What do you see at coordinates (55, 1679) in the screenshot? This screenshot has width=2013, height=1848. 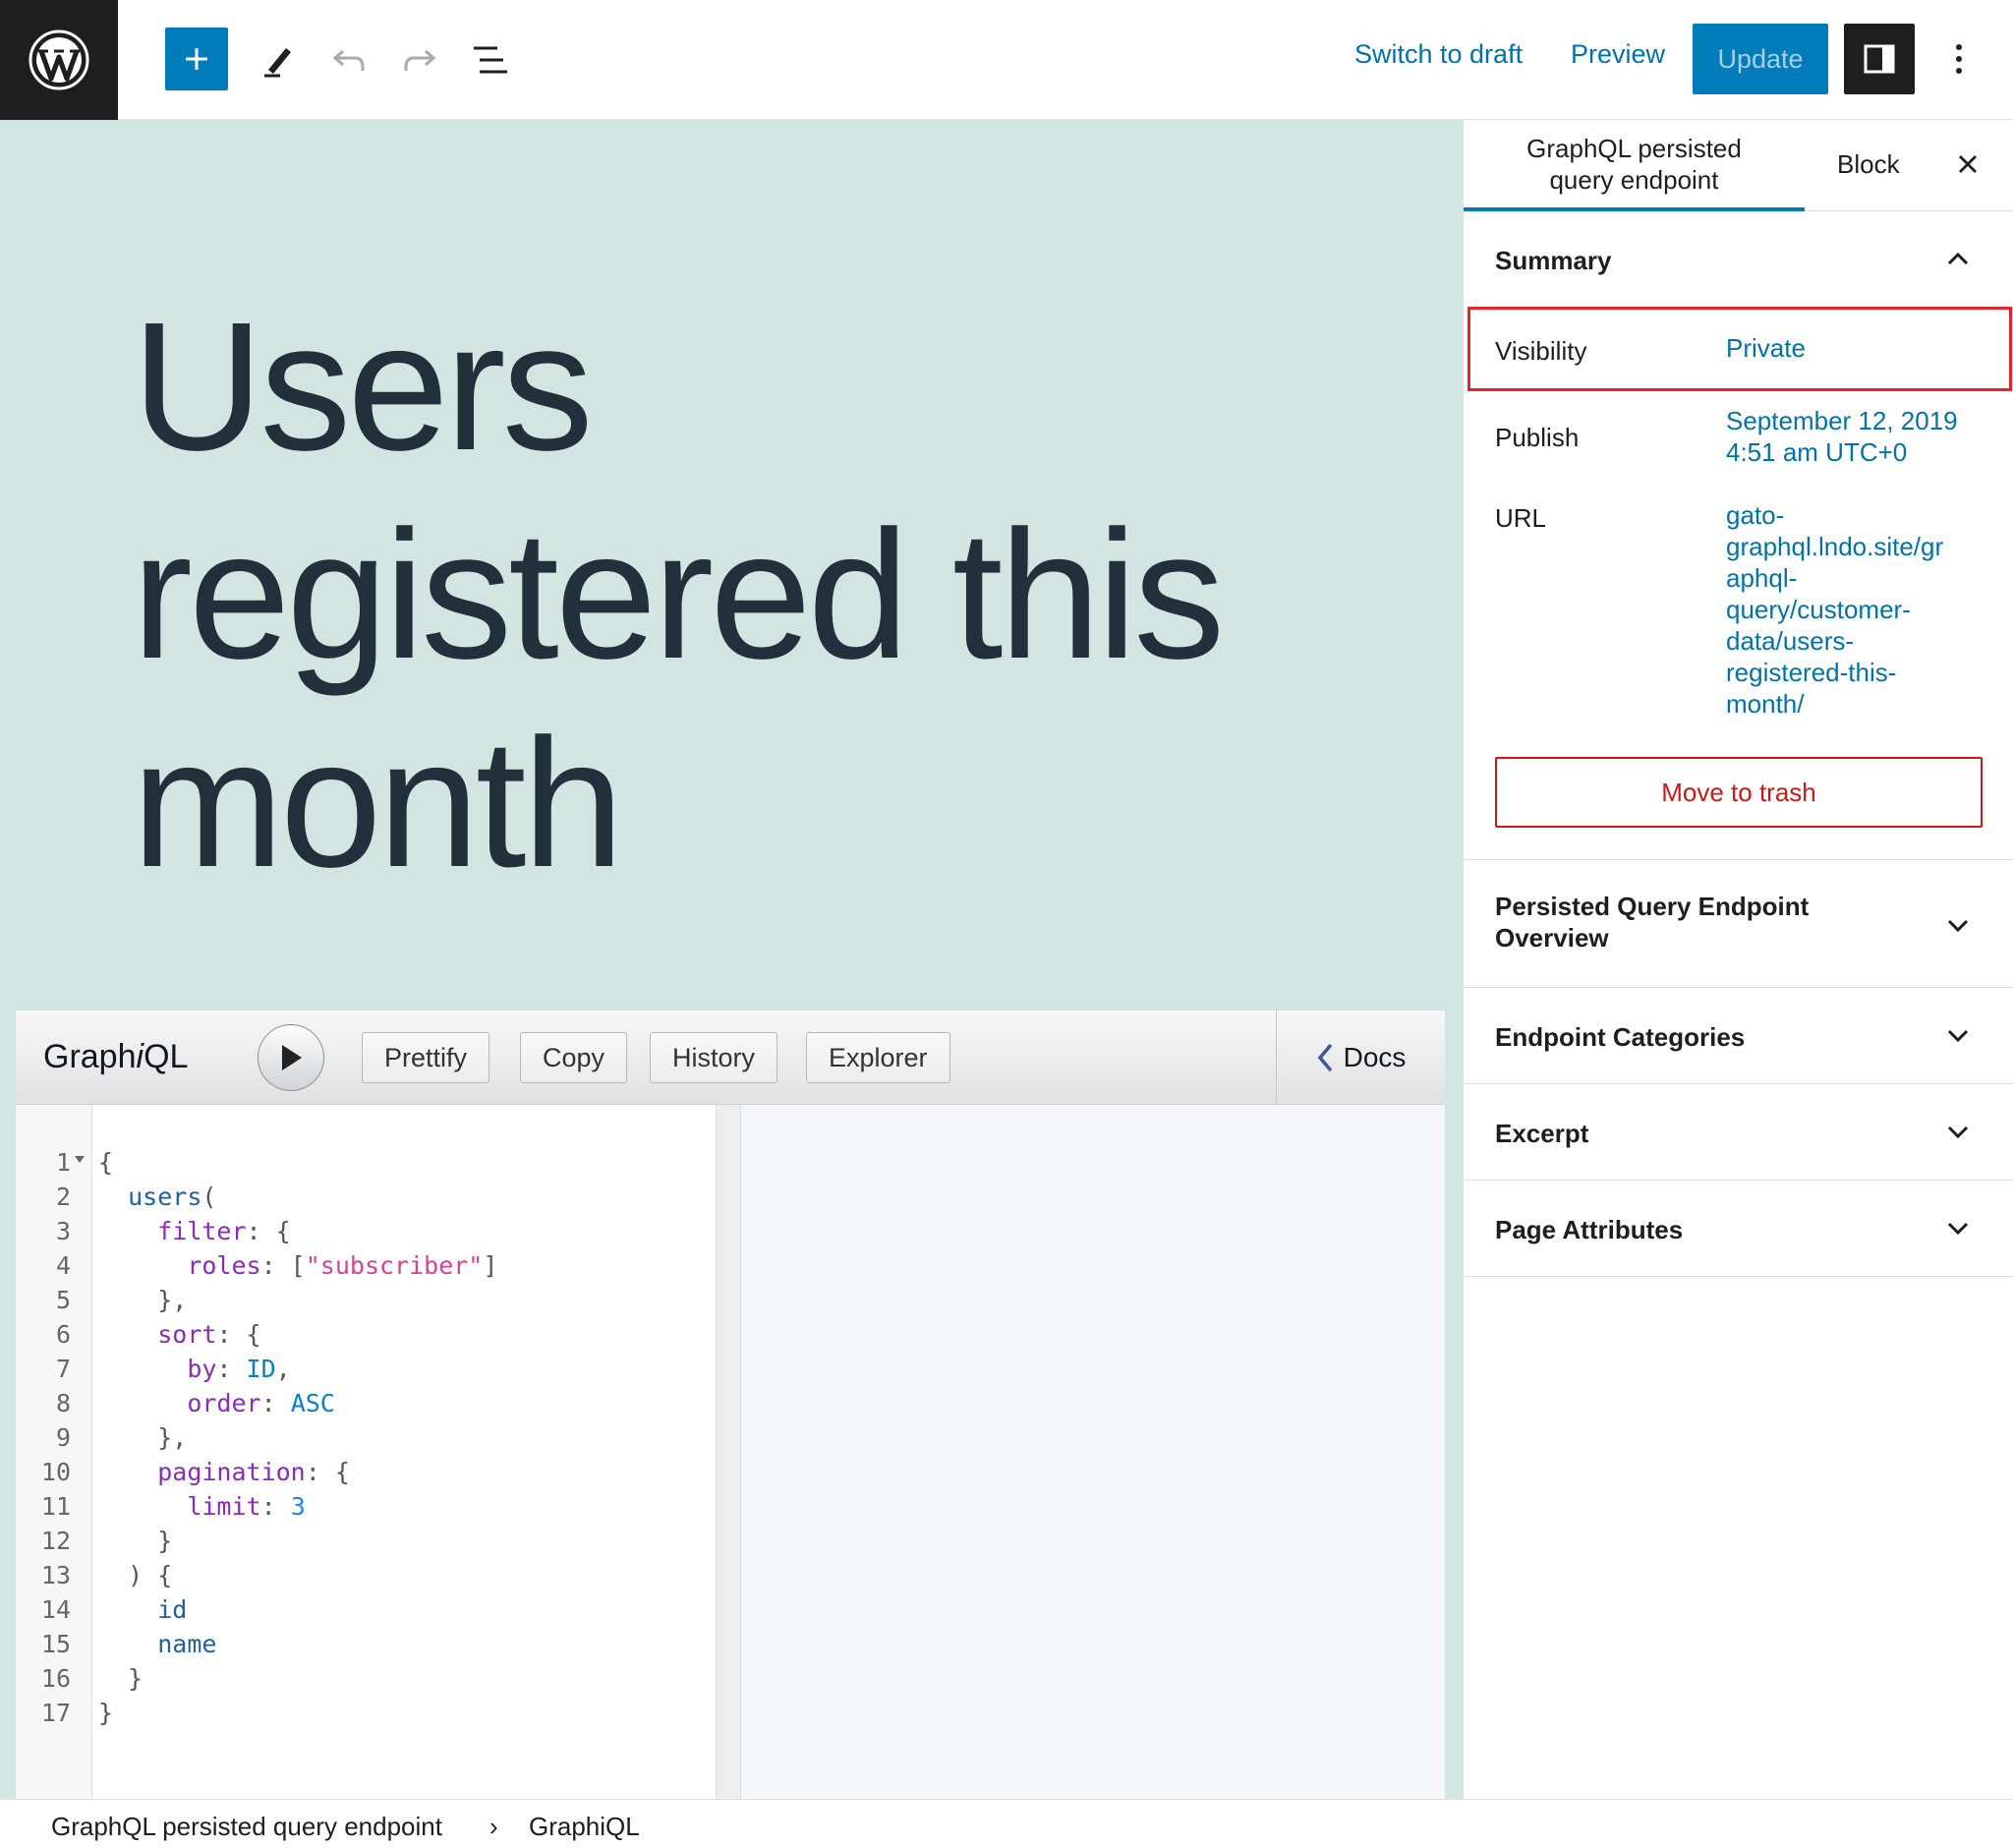 I see `line-number: 16` at bounding box center [55, 1679].